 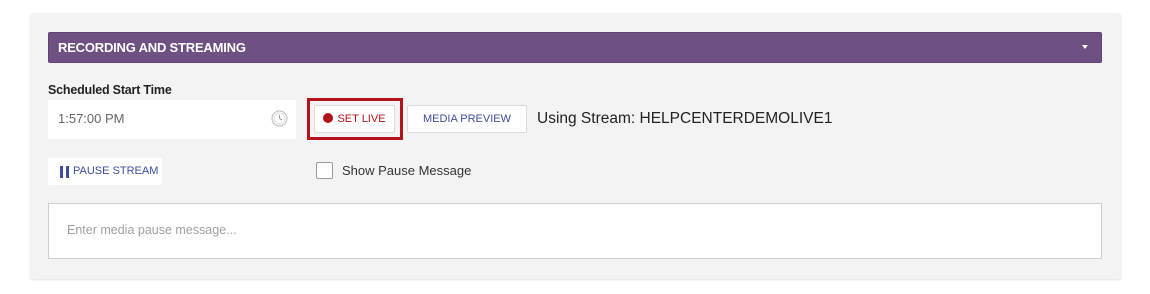 What do you see at coordinates (116, 171) in the screenshot?
I see `pause-stream-label: PAUSE STREAM` at bounding box center [116, 171].